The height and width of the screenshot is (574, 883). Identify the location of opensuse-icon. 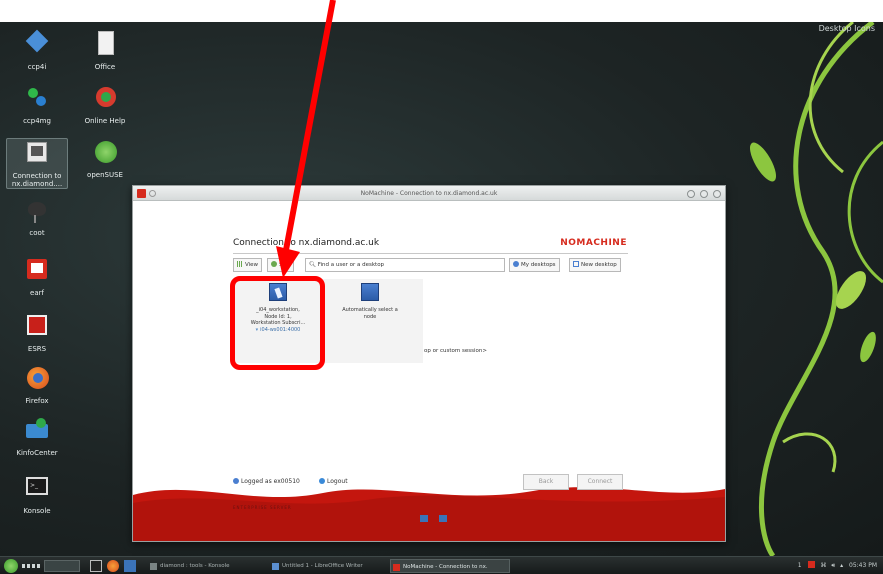
(105, 153).